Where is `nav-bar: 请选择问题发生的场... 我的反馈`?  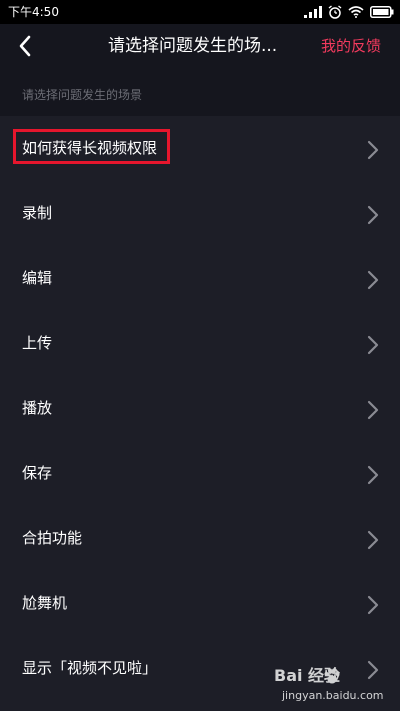
nav-bar: 请选择问题发生的场... 我的反馈 is located at coordinates (200, 46).